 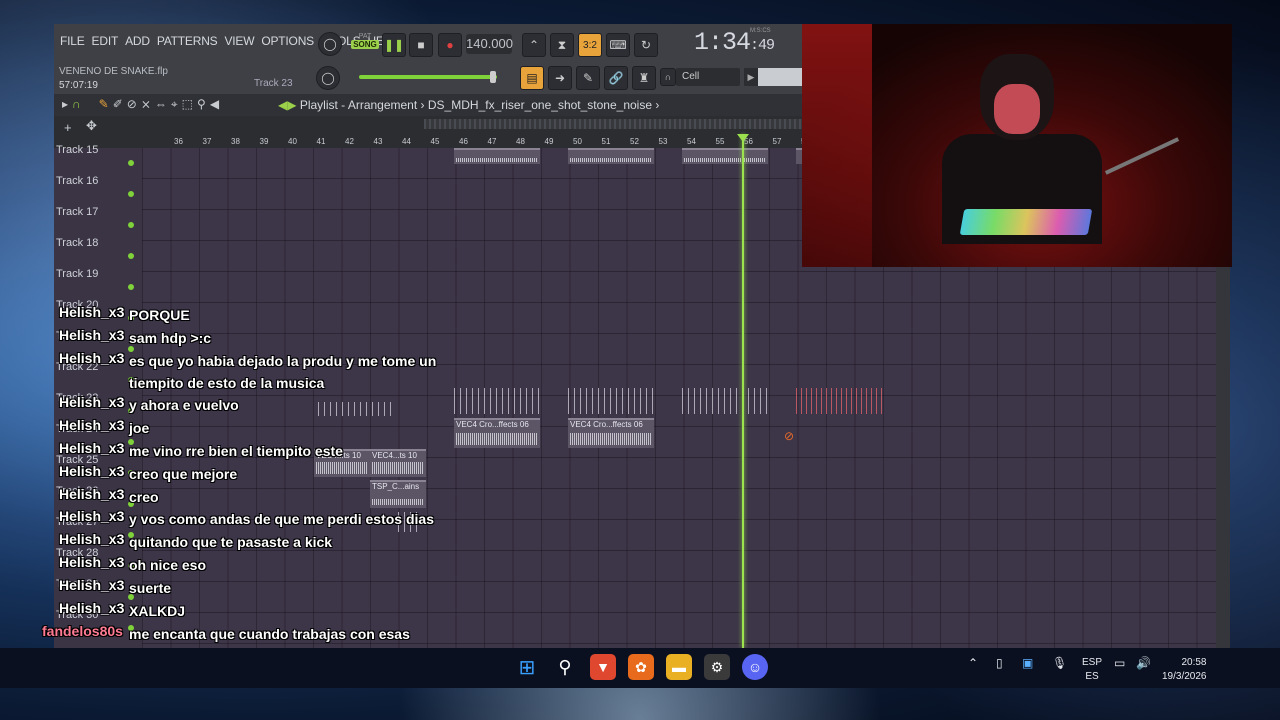 I want to click on start-icon: ⊞, so click(x=527, y=667).